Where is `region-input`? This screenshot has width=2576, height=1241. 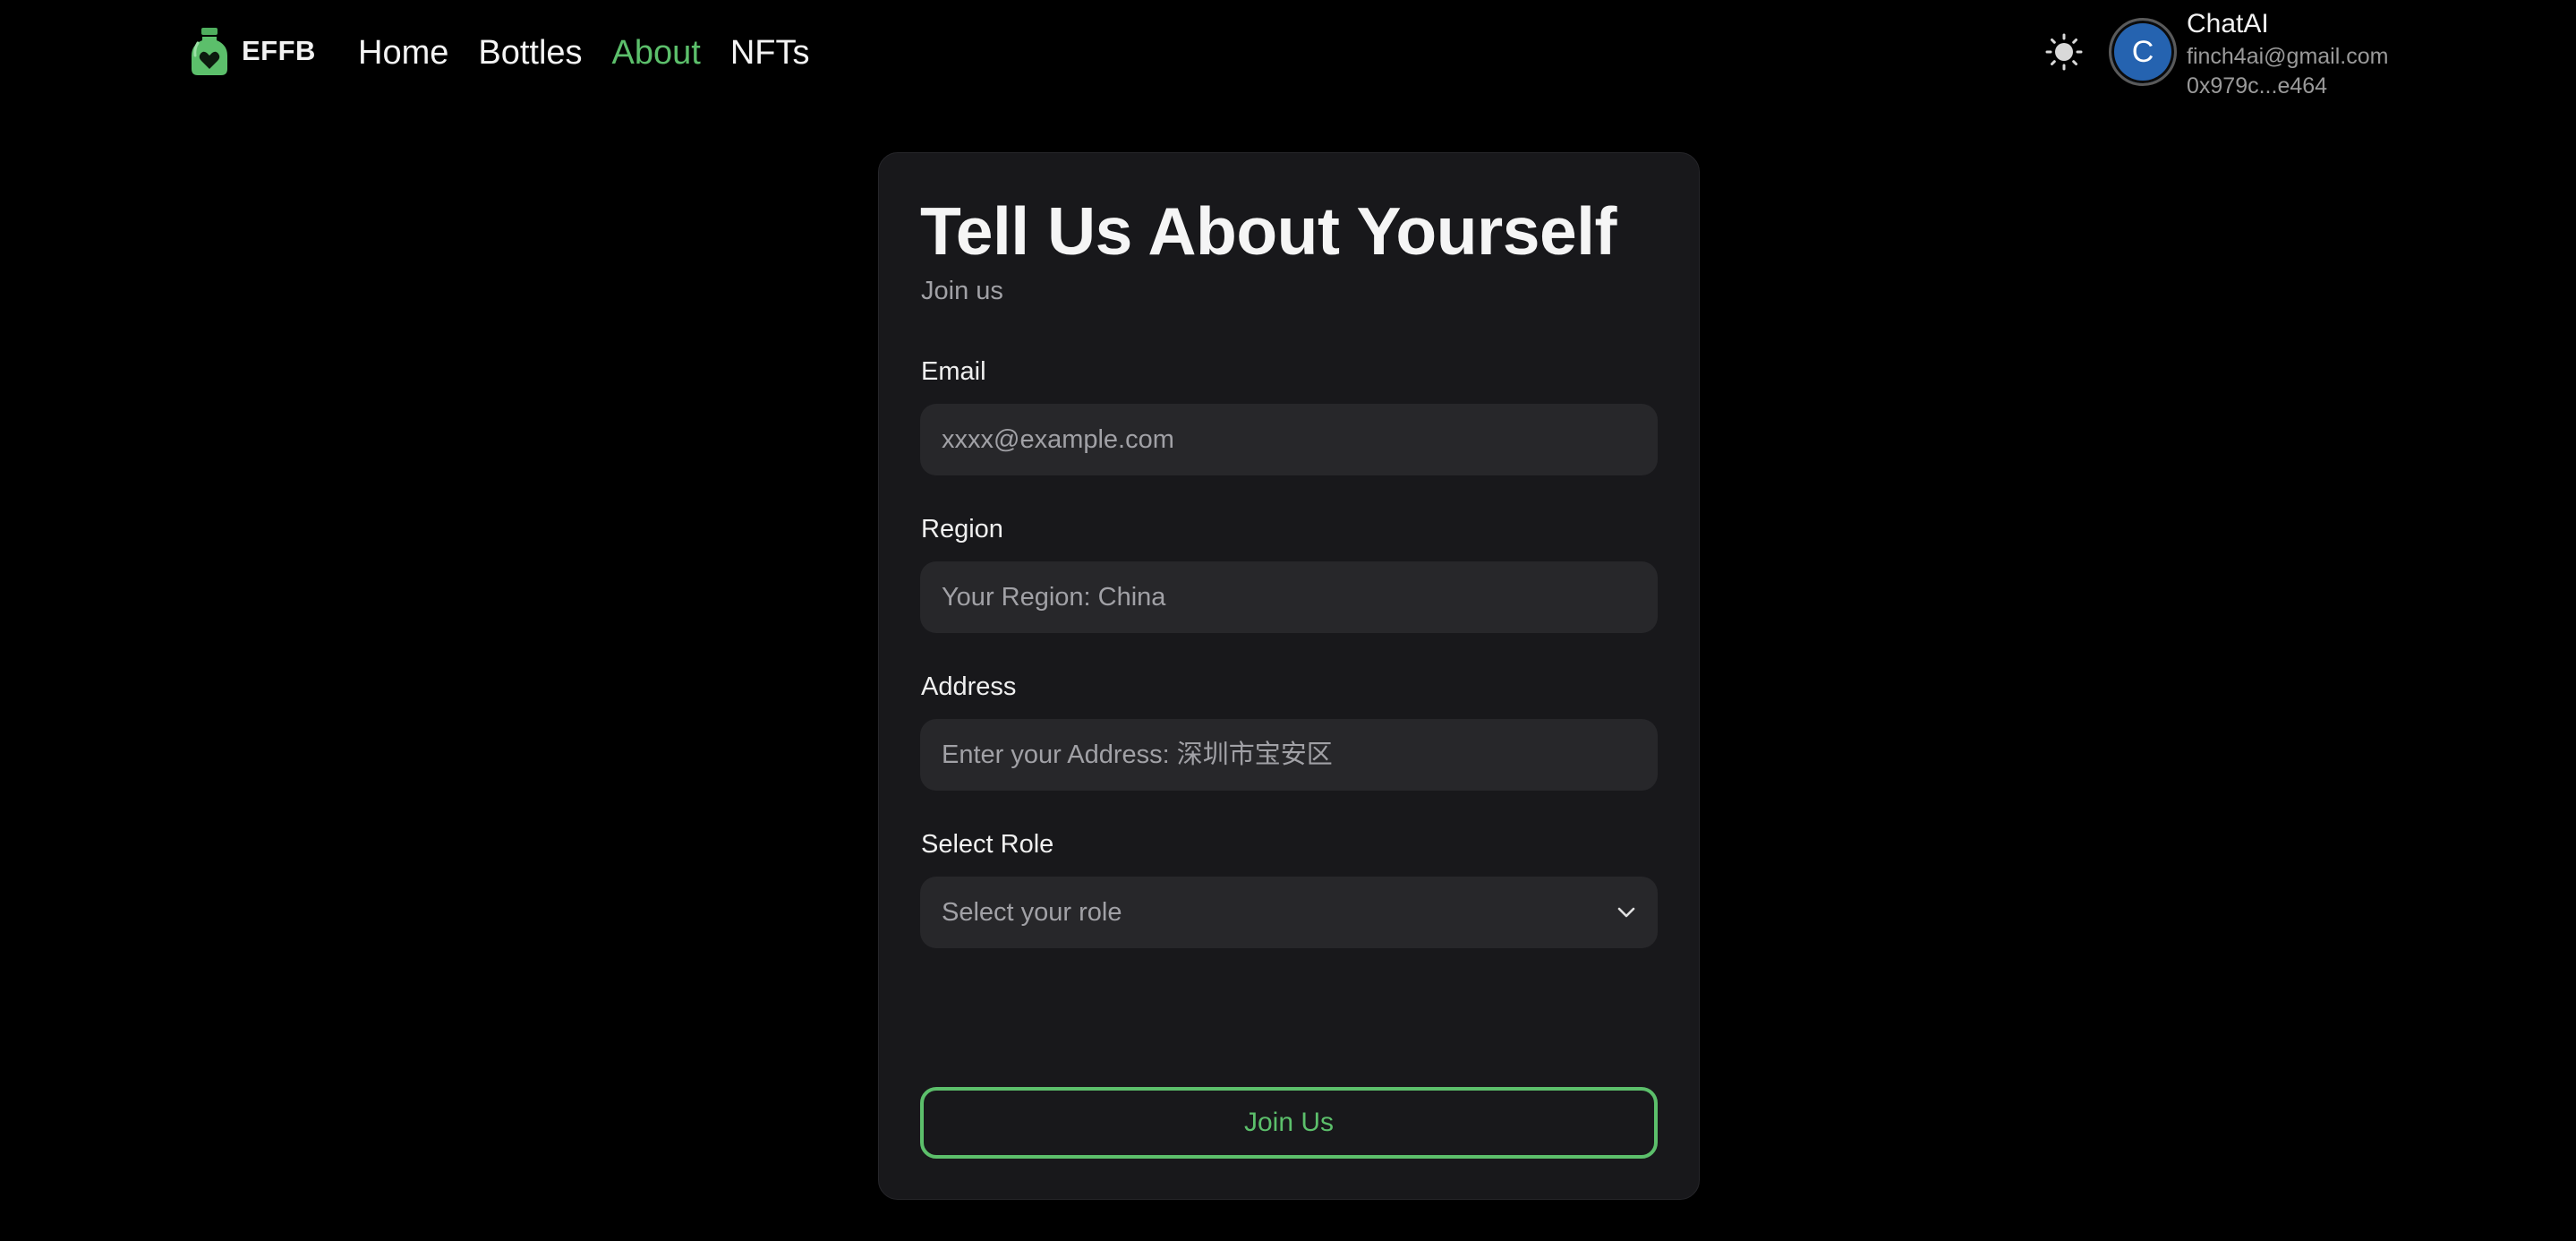 region-input is located at coordinates (1289, 597).